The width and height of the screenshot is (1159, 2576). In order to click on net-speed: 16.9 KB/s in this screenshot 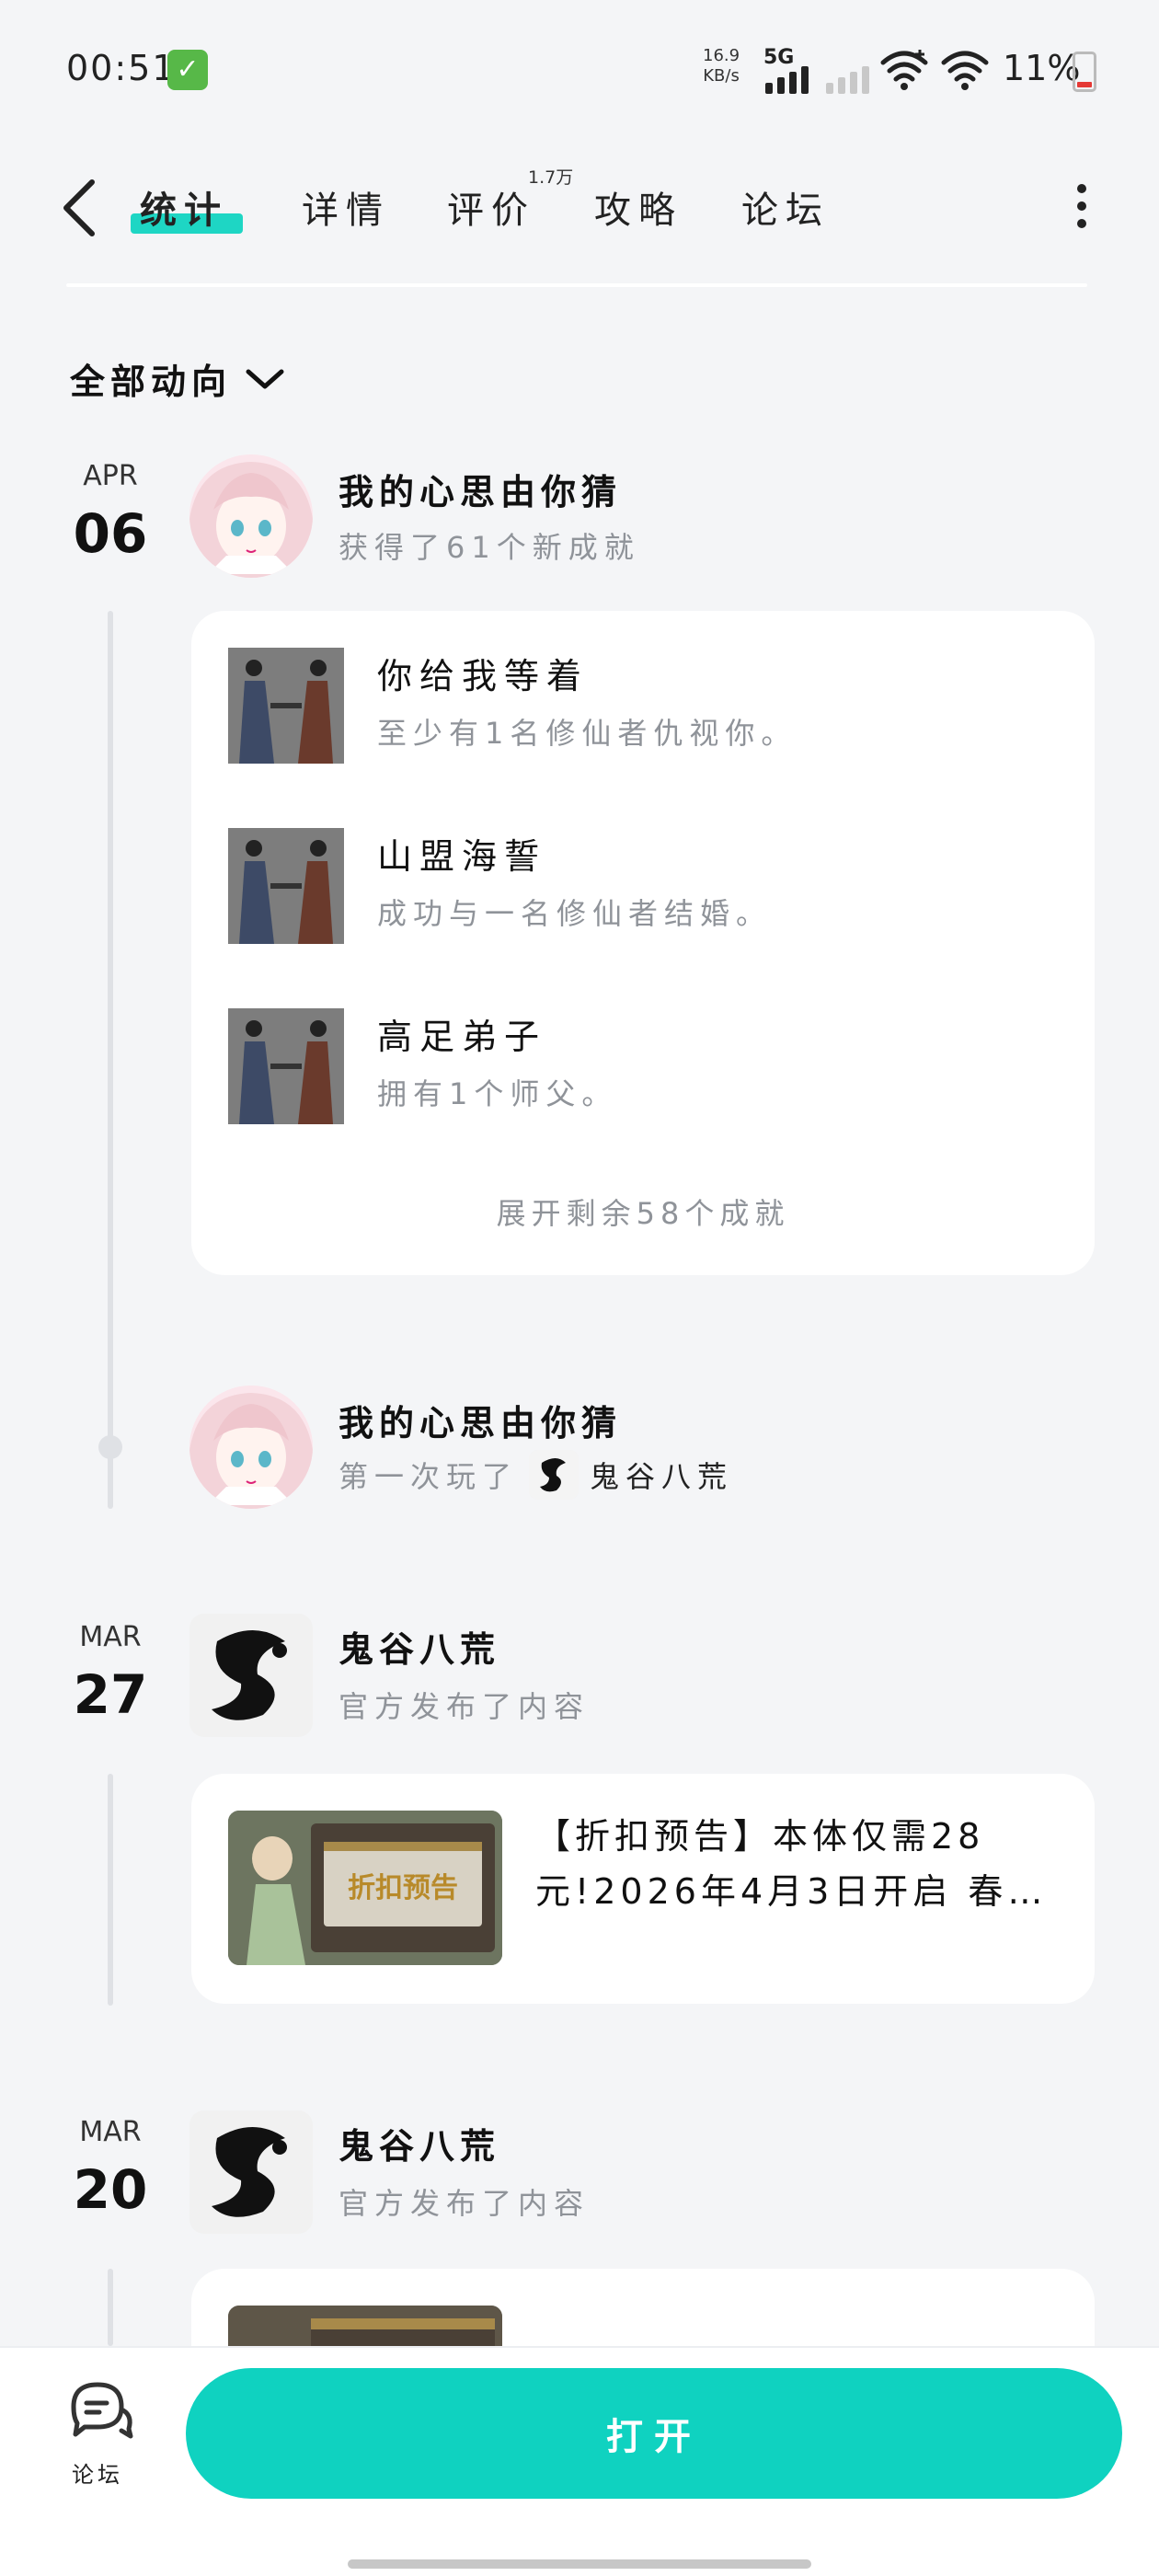, I will do `click(721, 66)`.